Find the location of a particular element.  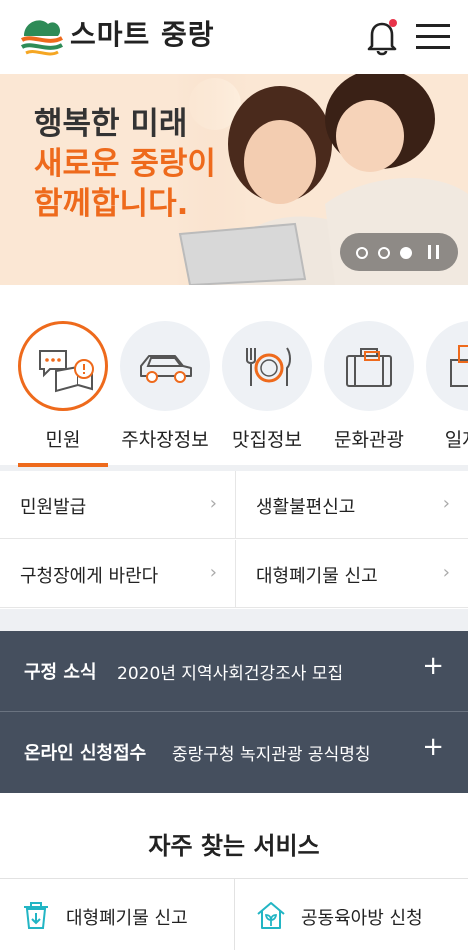

link-label: 생활불편신고 is located at coordinates (306, 507).